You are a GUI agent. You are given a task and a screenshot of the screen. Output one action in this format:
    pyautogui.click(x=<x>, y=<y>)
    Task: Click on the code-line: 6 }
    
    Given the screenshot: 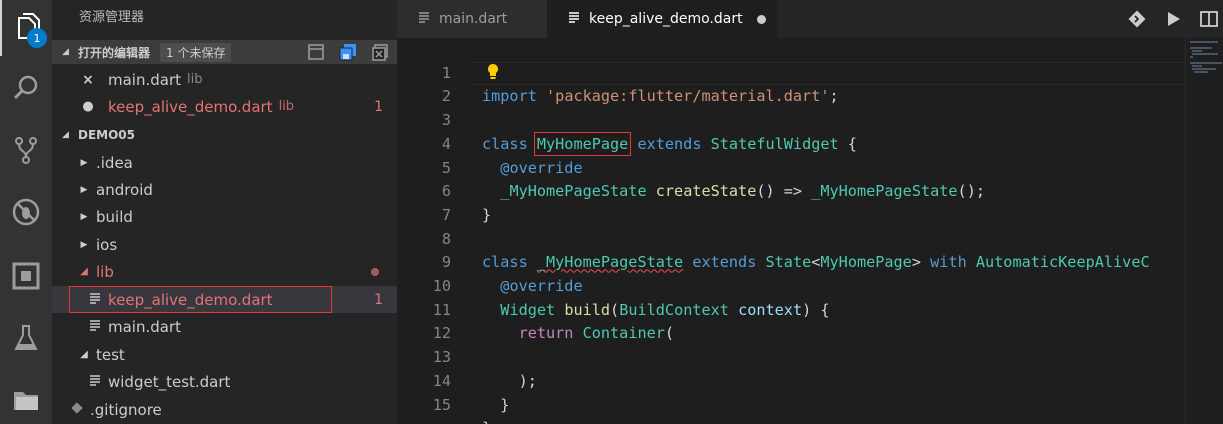 What is the action you would take?
    pyautogui.click(x=791, y=190)
    